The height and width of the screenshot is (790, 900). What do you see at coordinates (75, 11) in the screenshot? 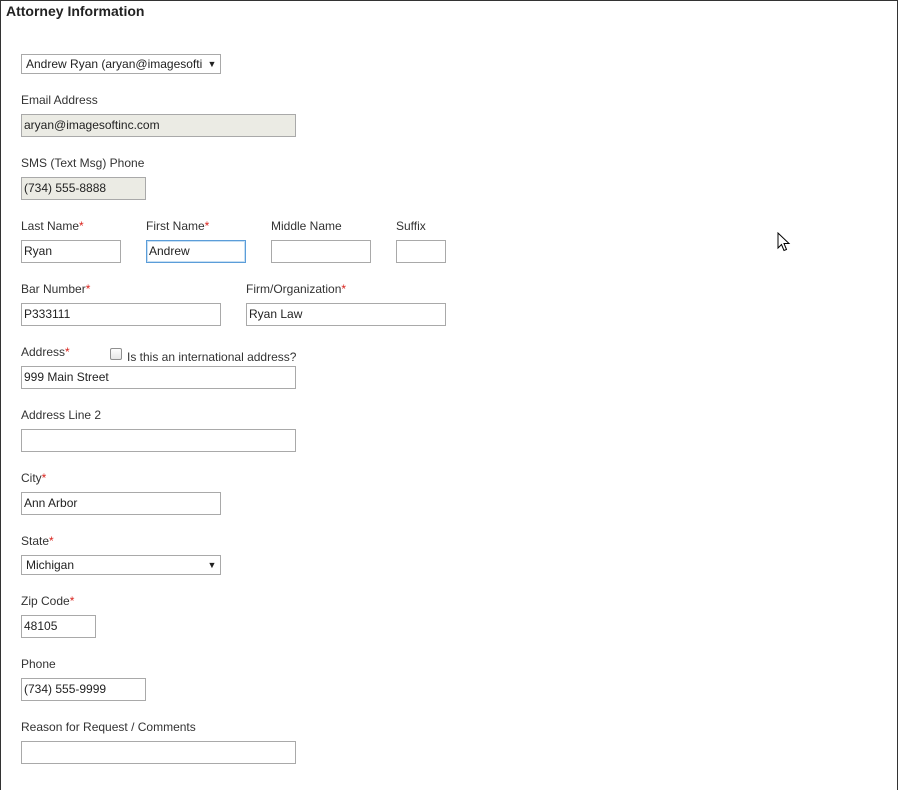
I see `section-title: Attorney Information` at bounding box center [75, 11].